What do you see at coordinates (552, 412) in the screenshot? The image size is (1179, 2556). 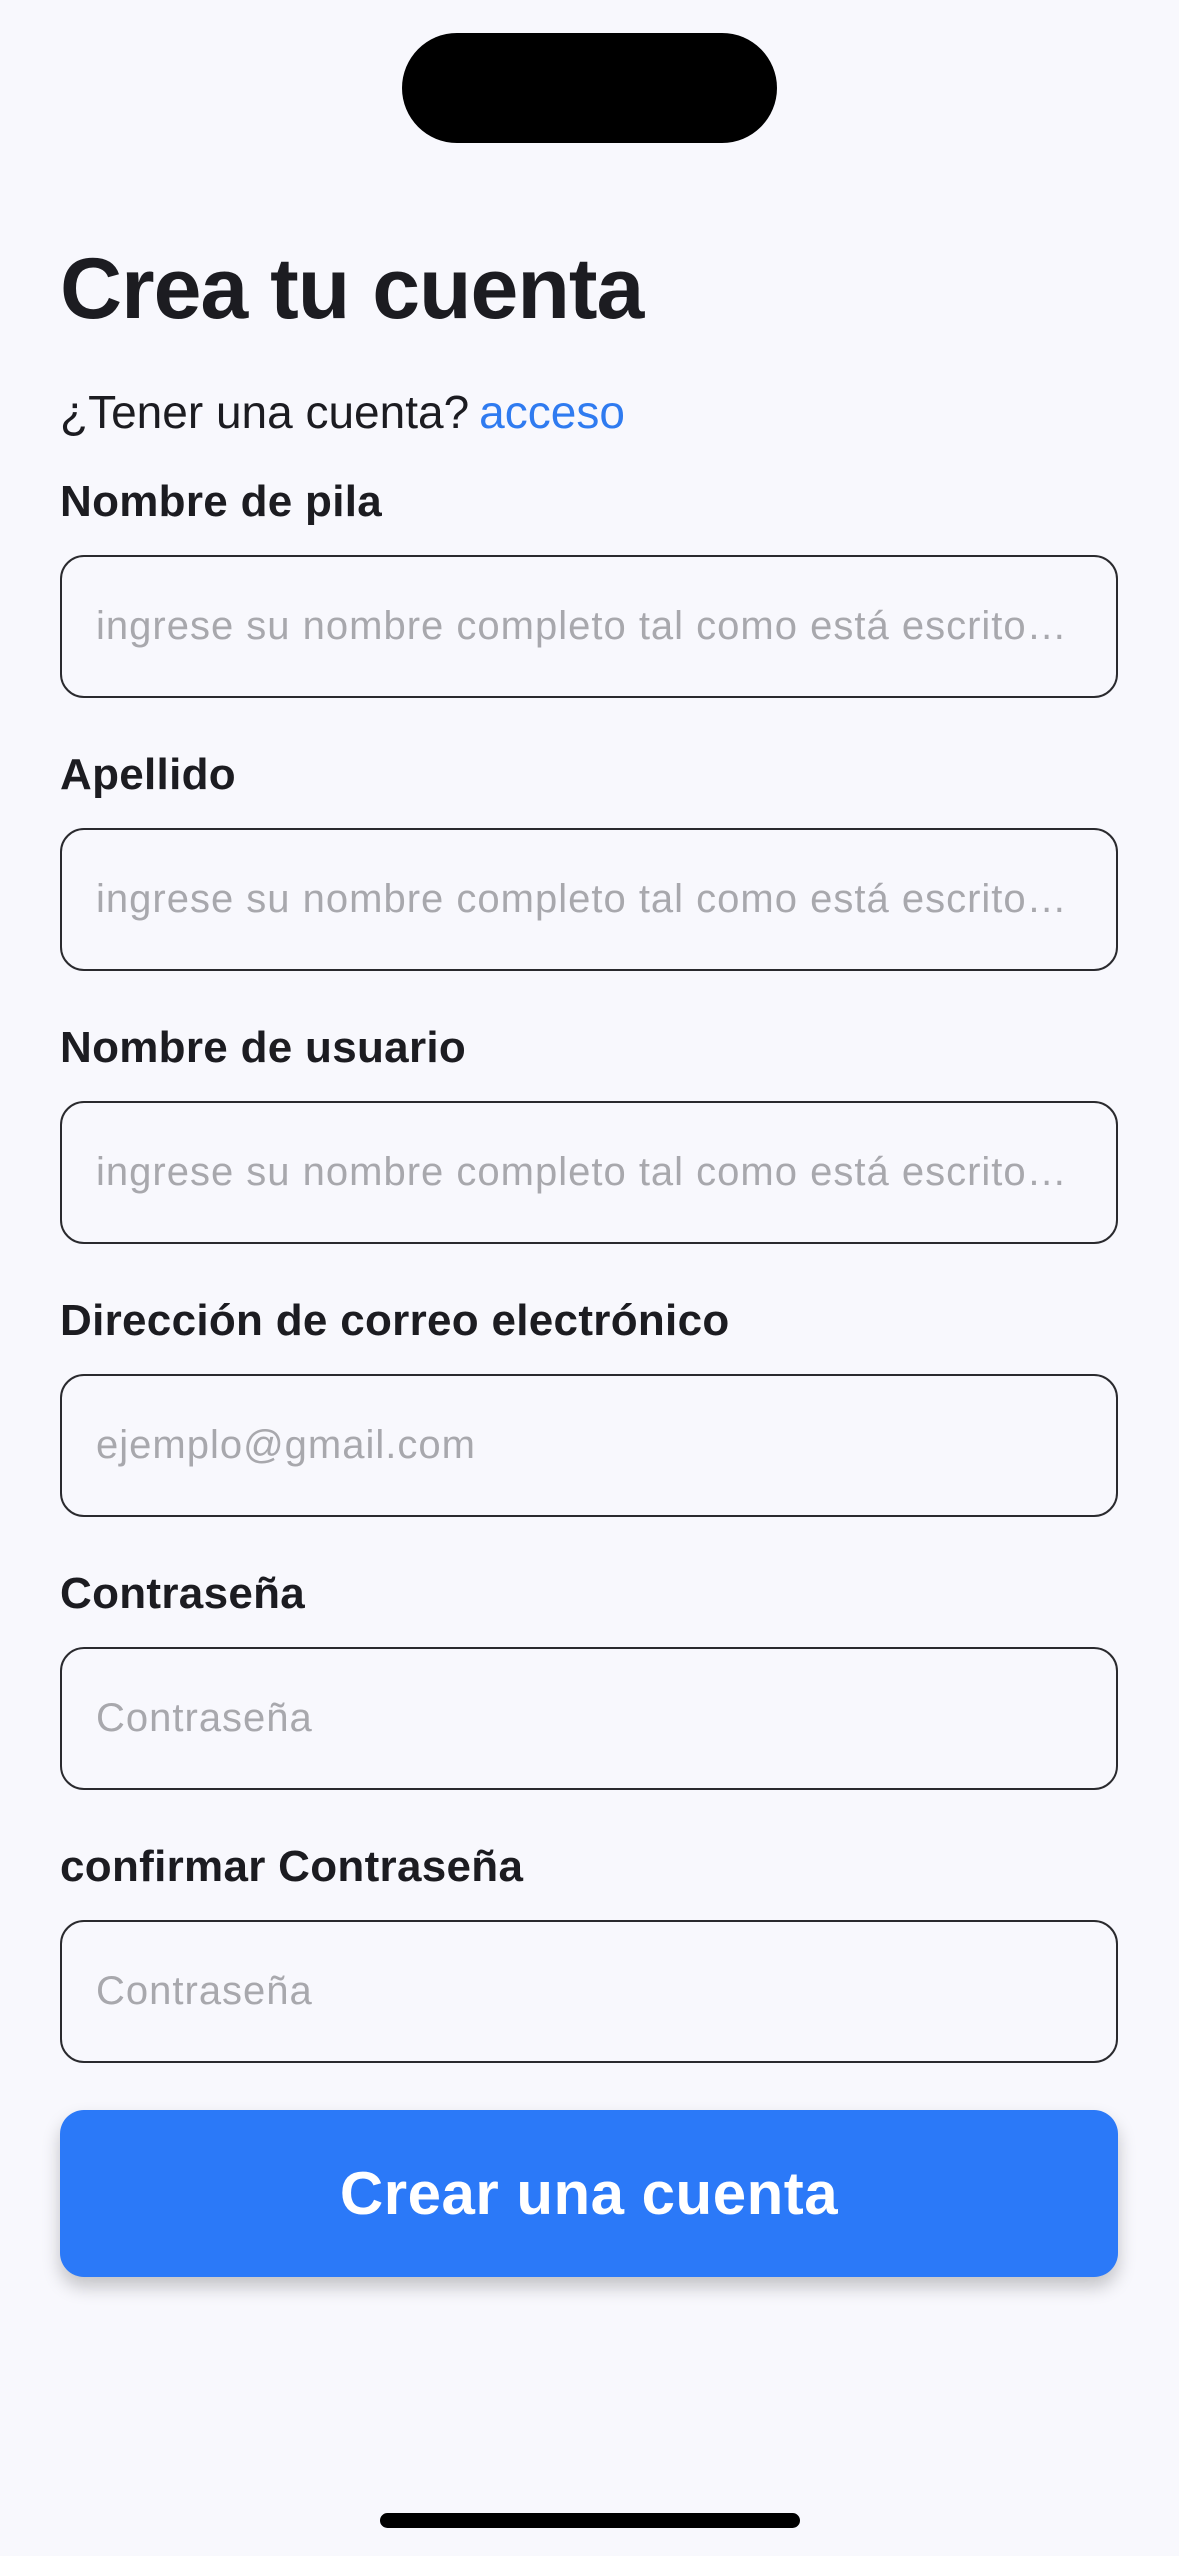 I see `login-link: acceso` at bounding box center [552, 412].